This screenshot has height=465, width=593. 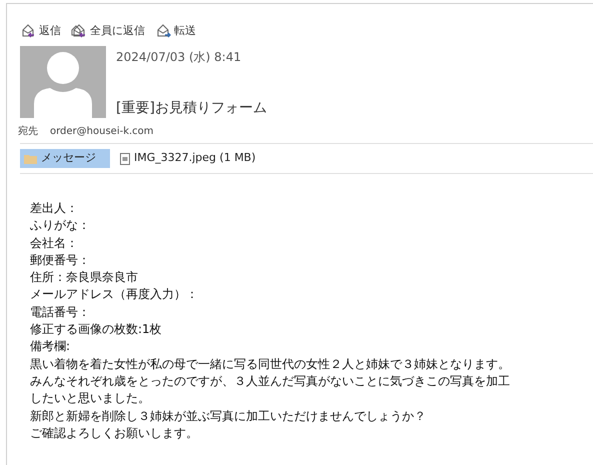 I want to click on message-subject: [重要]お見積りフォーム, so click(x=191, y=108).